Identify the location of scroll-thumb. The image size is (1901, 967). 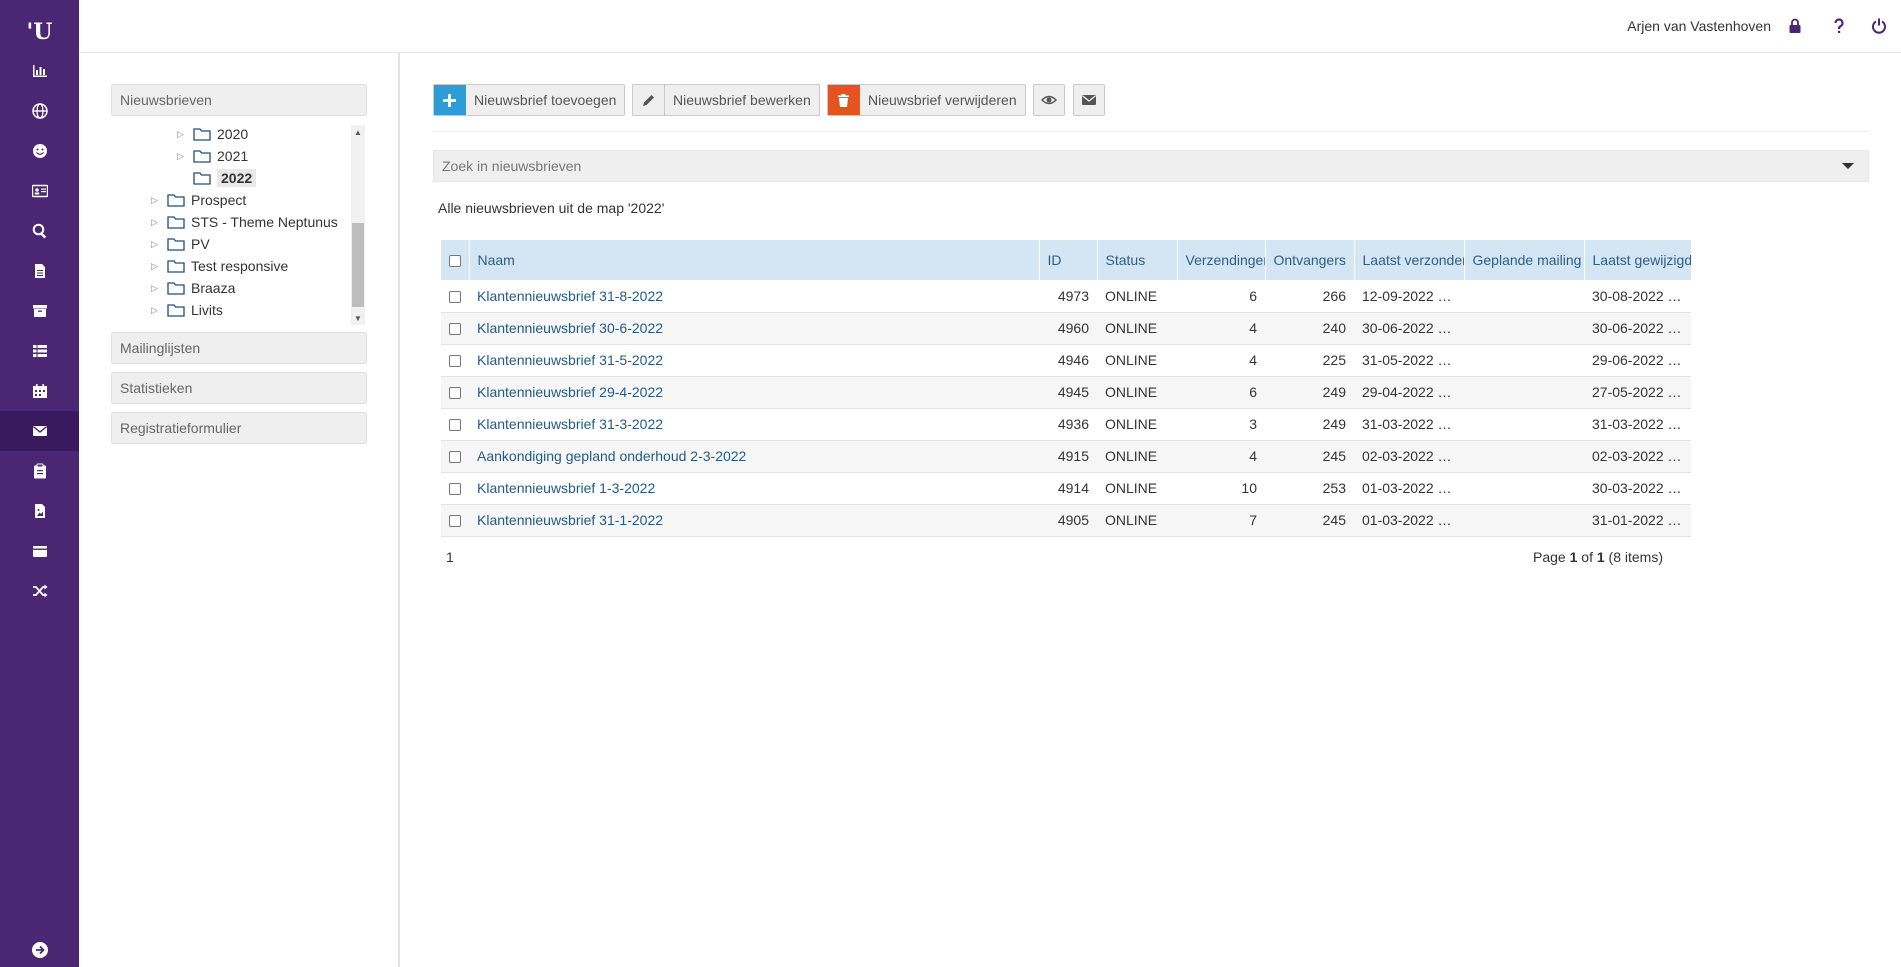
(358, 265).